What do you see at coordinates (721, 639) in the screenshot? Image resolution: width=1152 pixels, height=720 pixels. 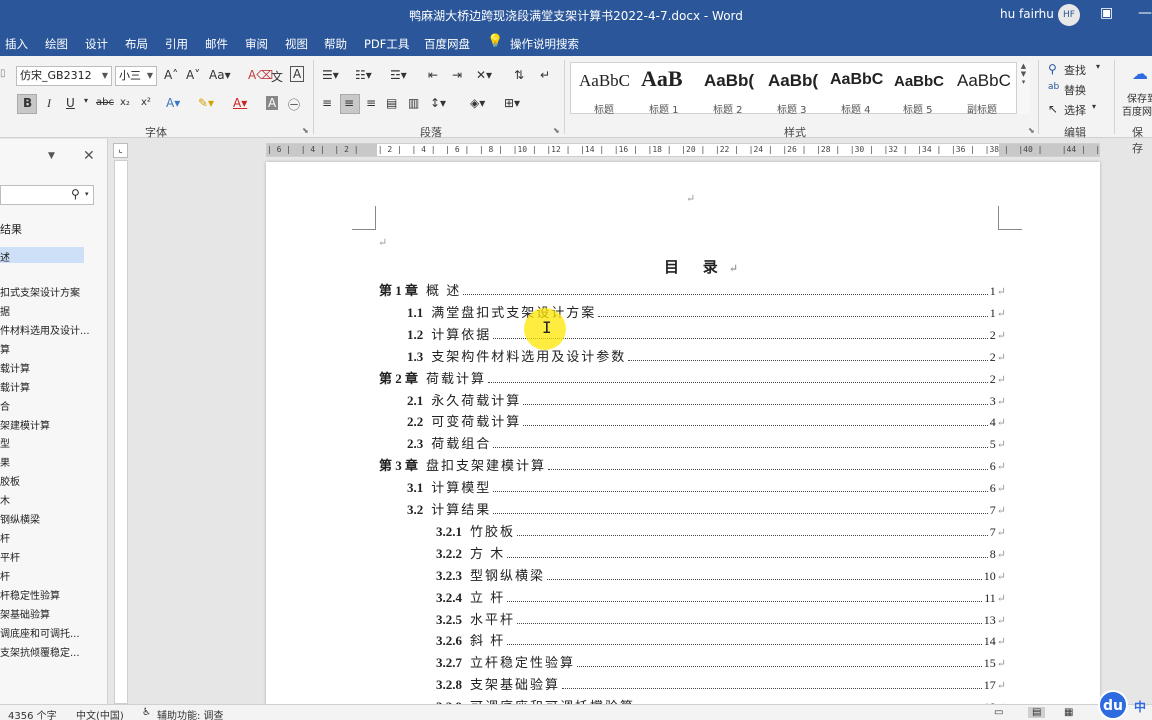 I see `toc-entry: 3.2.6 斜 杆 14 ↵` at bounding box center [721, 639].